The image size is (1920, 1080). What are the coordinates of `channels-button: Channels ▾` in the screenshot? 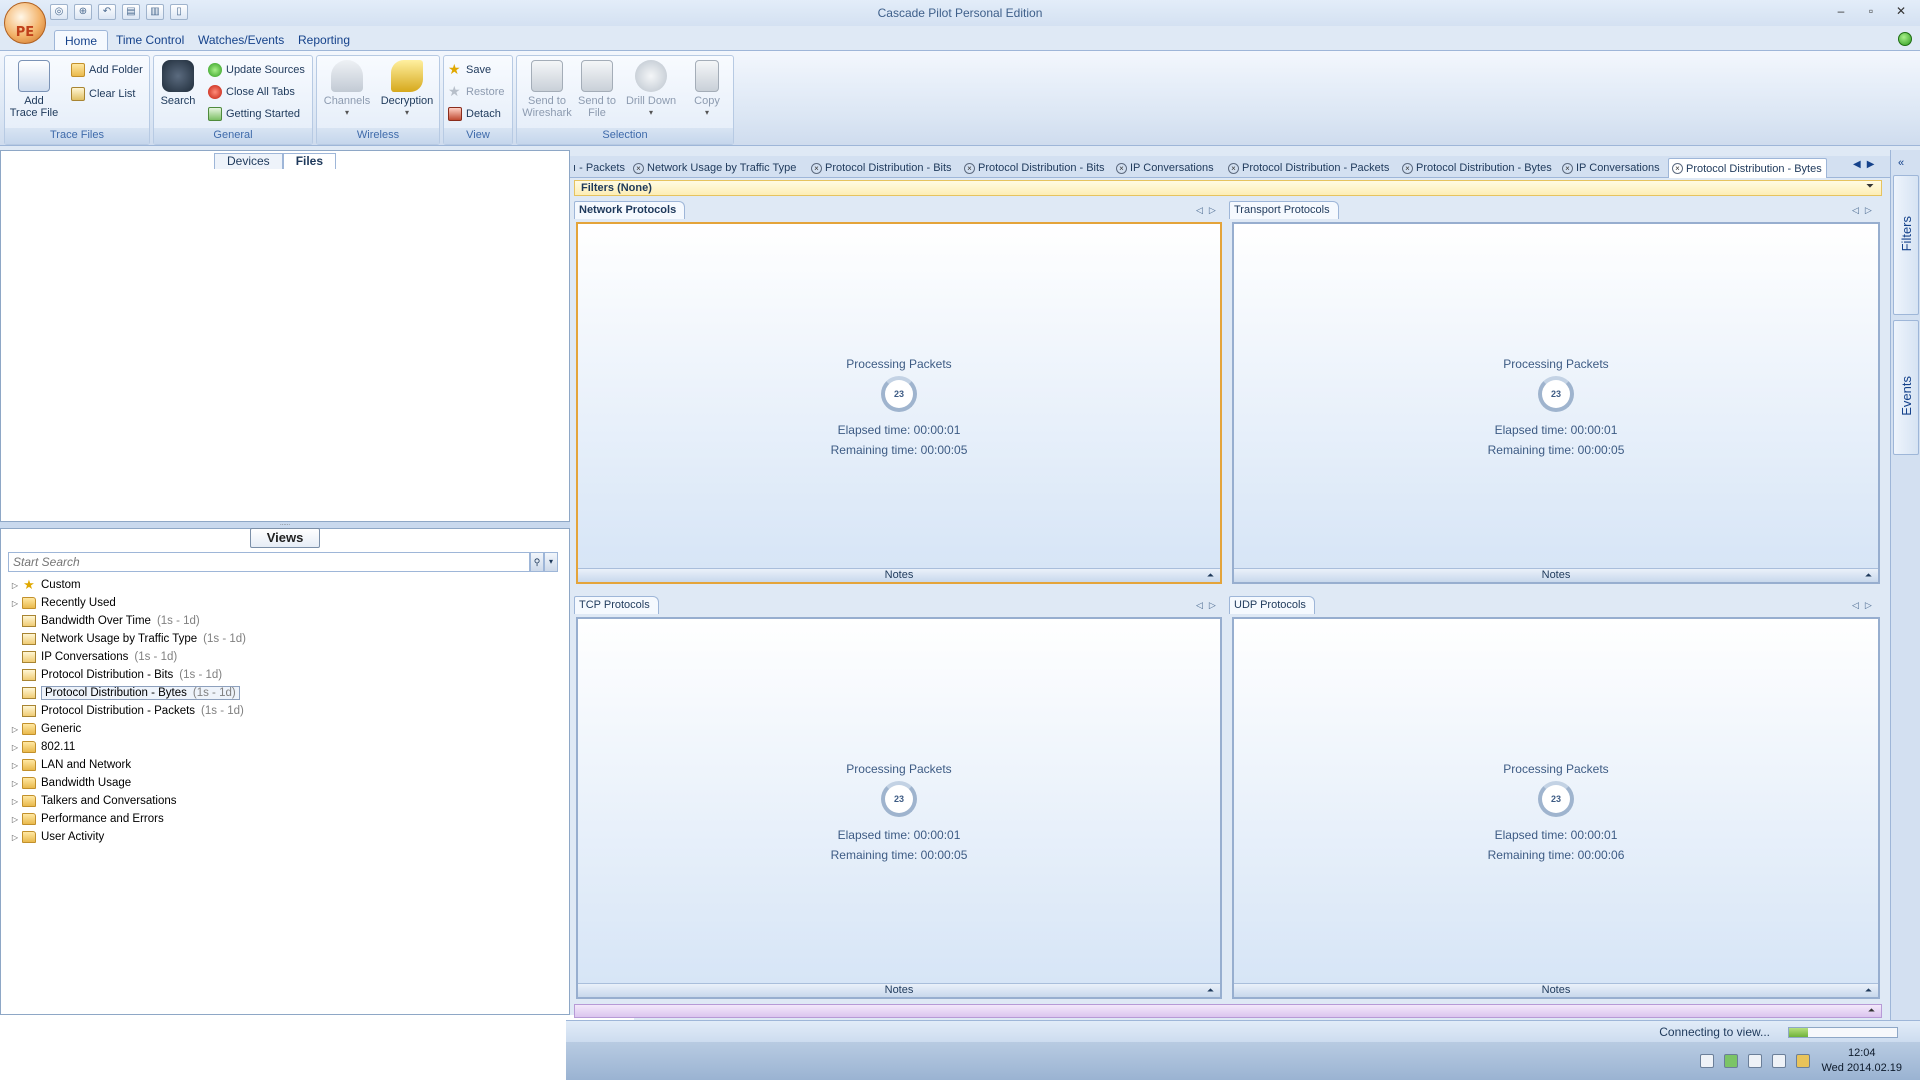 It's located at (347, 89).